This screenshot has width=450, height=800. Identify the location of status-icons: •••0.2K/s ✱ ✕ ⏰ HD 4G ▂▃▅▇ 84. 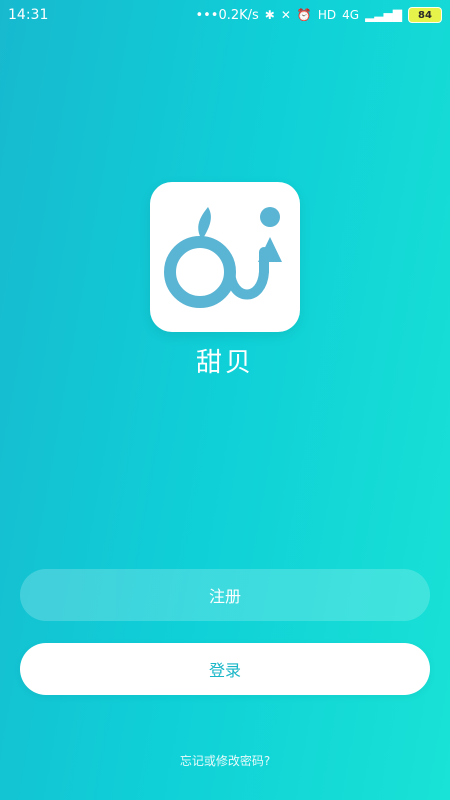
(318, 15).